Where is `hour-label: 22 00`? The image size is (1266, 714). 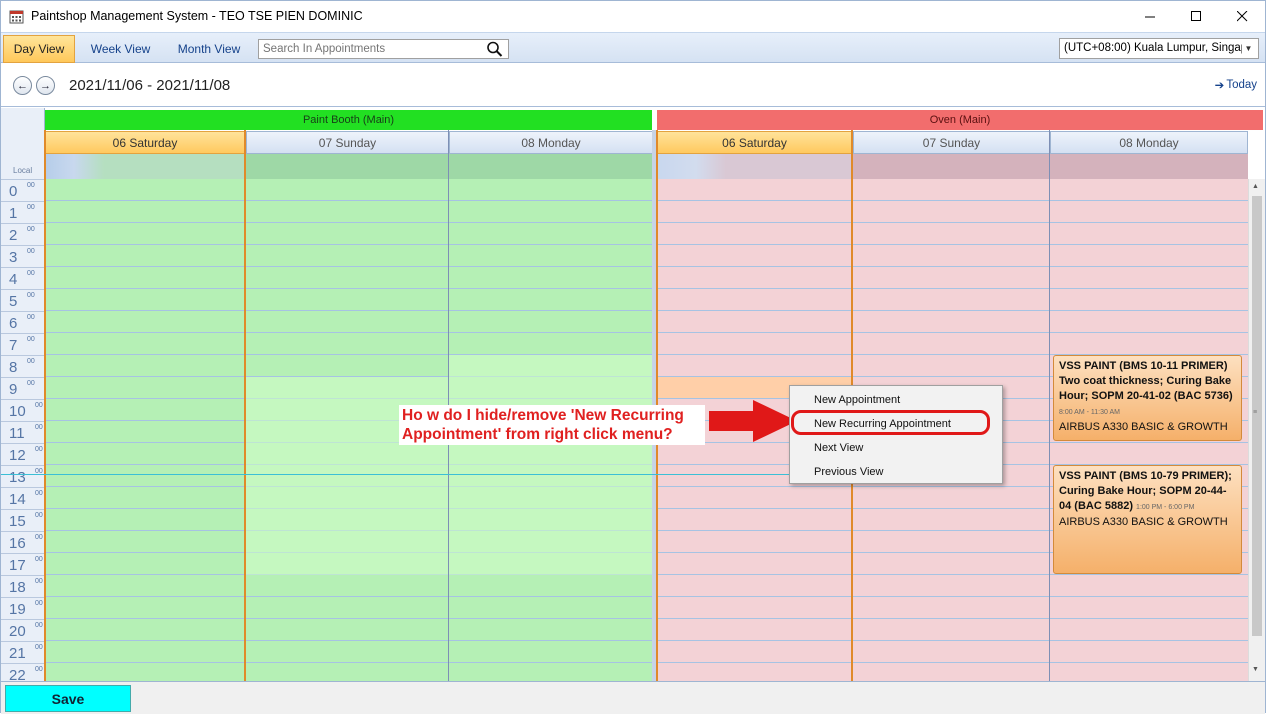
hour-label: 22 00 is located at coordinates (22, 672).